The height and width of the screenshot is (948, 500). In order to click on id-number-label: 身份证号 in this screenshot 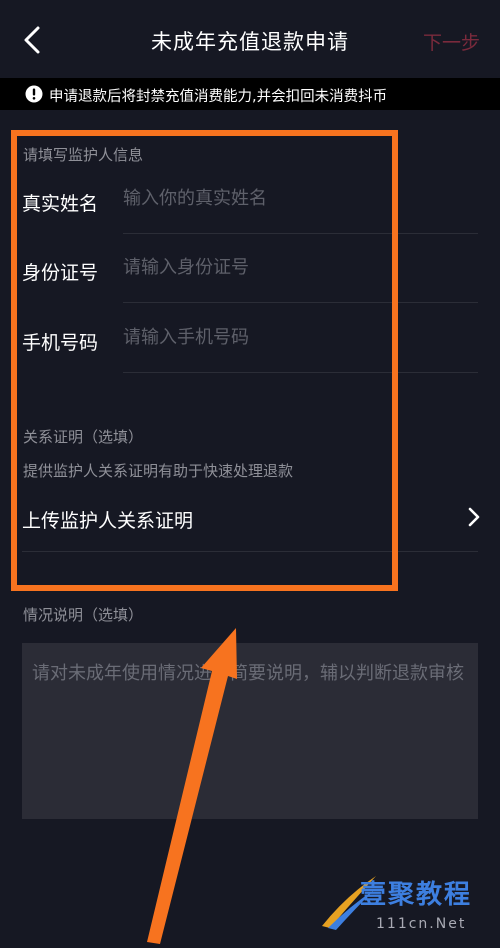, I will do `click(60, 273)`.